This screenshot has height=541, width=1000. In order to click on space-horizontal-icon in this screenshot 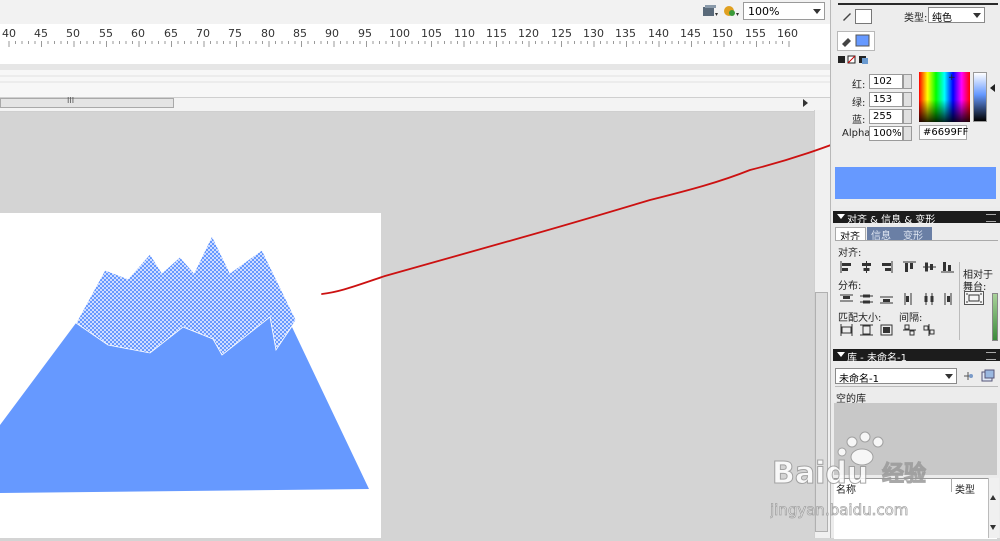, I will do `click(929, 330)`.